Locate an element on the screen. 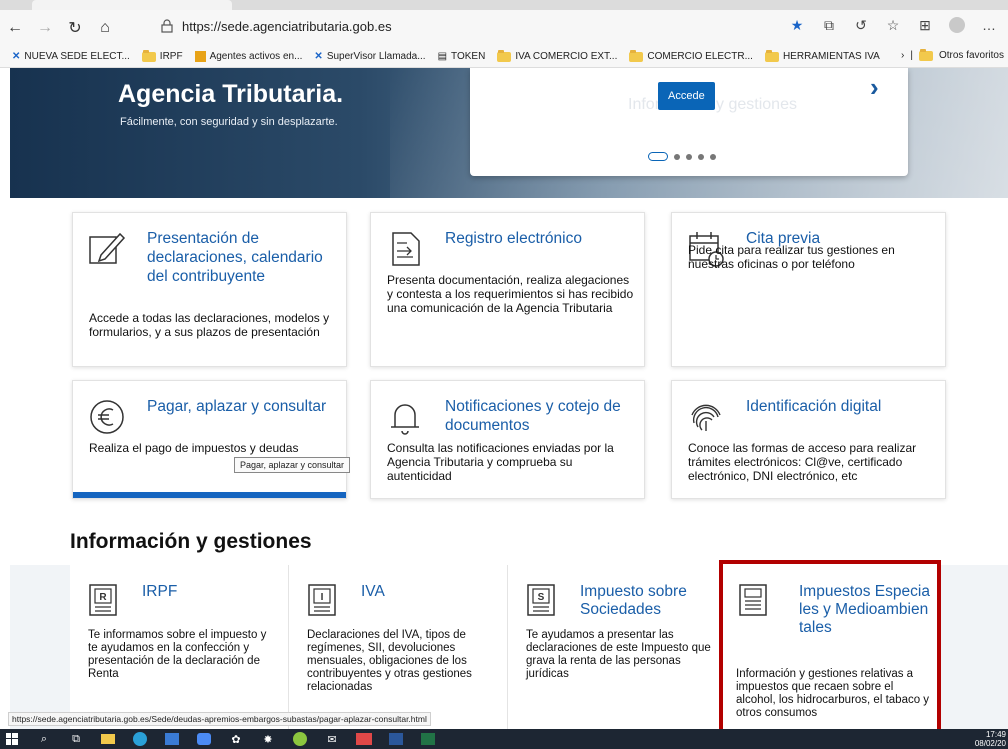 This screenshot has width=1008, height=749. document-arrow-icon is located at coordinates (406, 249).